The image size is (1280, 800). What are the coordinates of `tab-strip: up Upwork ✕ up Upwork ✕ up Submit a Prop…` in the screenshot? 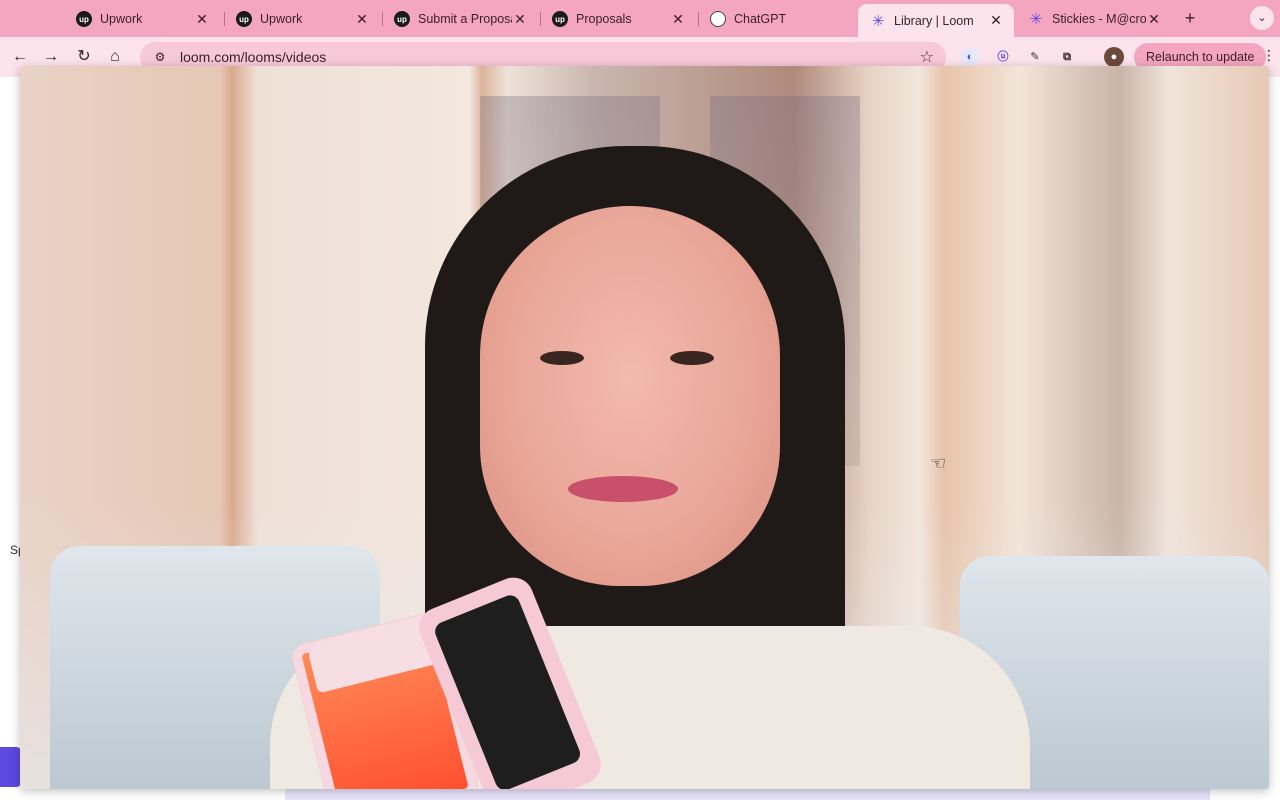 It's located at (640, 18).